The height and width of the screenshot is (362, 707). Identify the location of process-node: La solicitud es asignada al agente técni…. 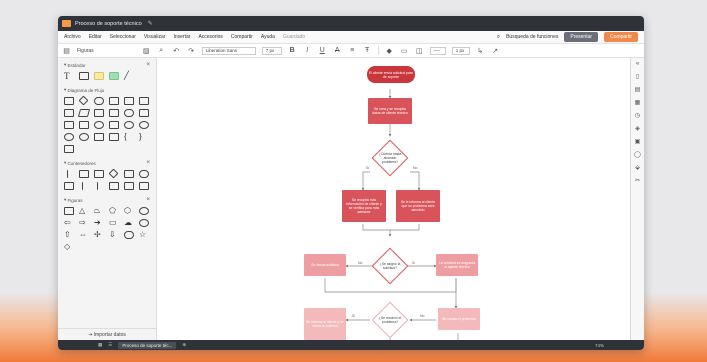
(457, 265).